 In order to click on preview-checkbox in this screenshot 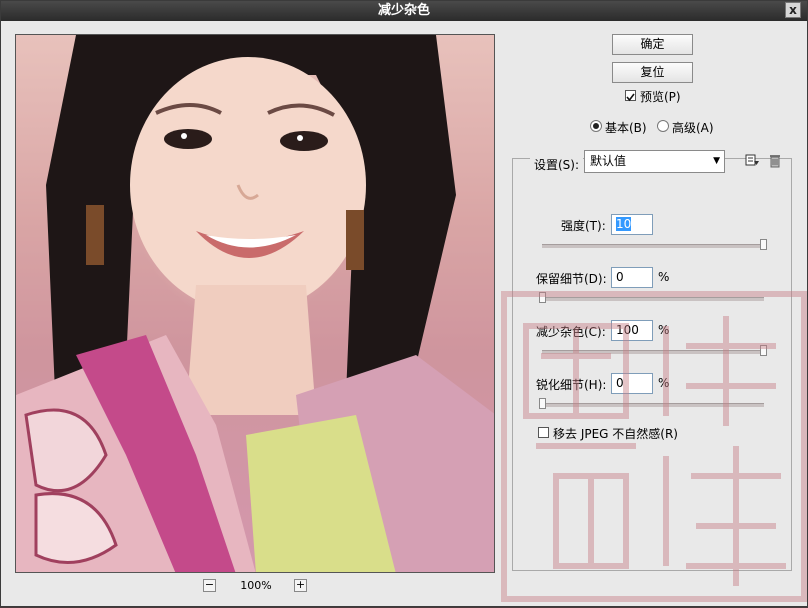, I will do `click(630, 96)`.